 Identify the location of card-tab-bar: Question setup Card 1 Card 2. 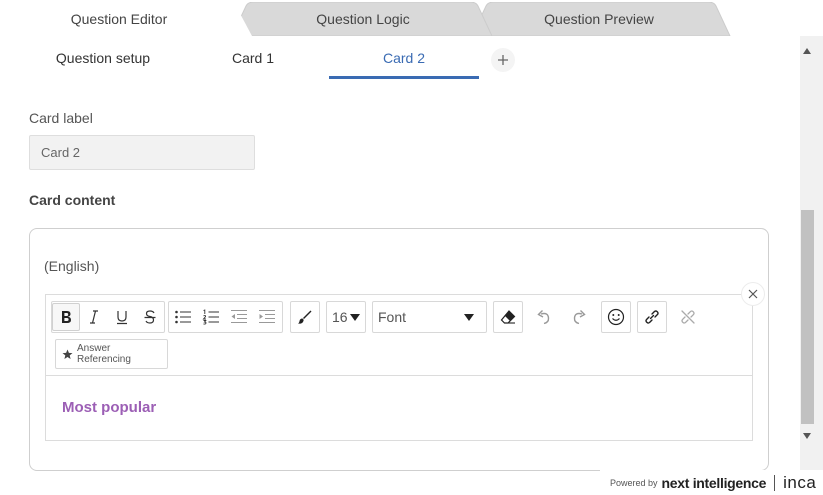
(400, 59).